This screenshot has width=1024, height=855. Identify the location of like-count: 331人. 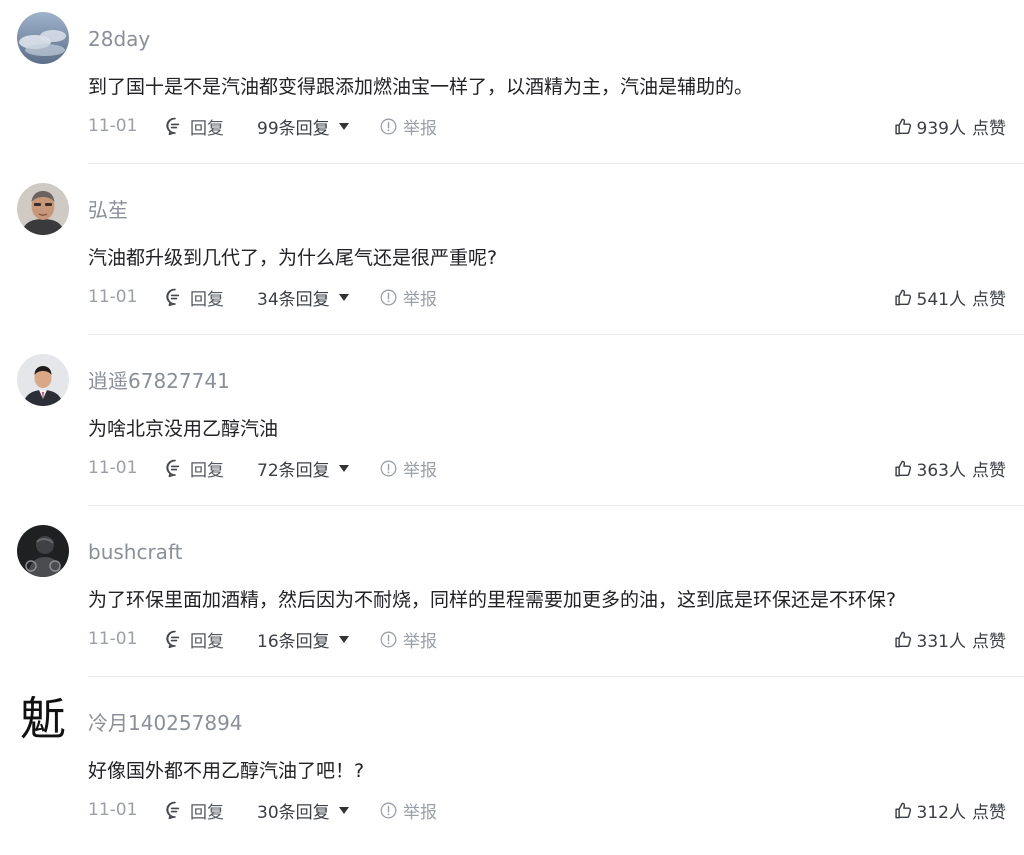
(941, 641).